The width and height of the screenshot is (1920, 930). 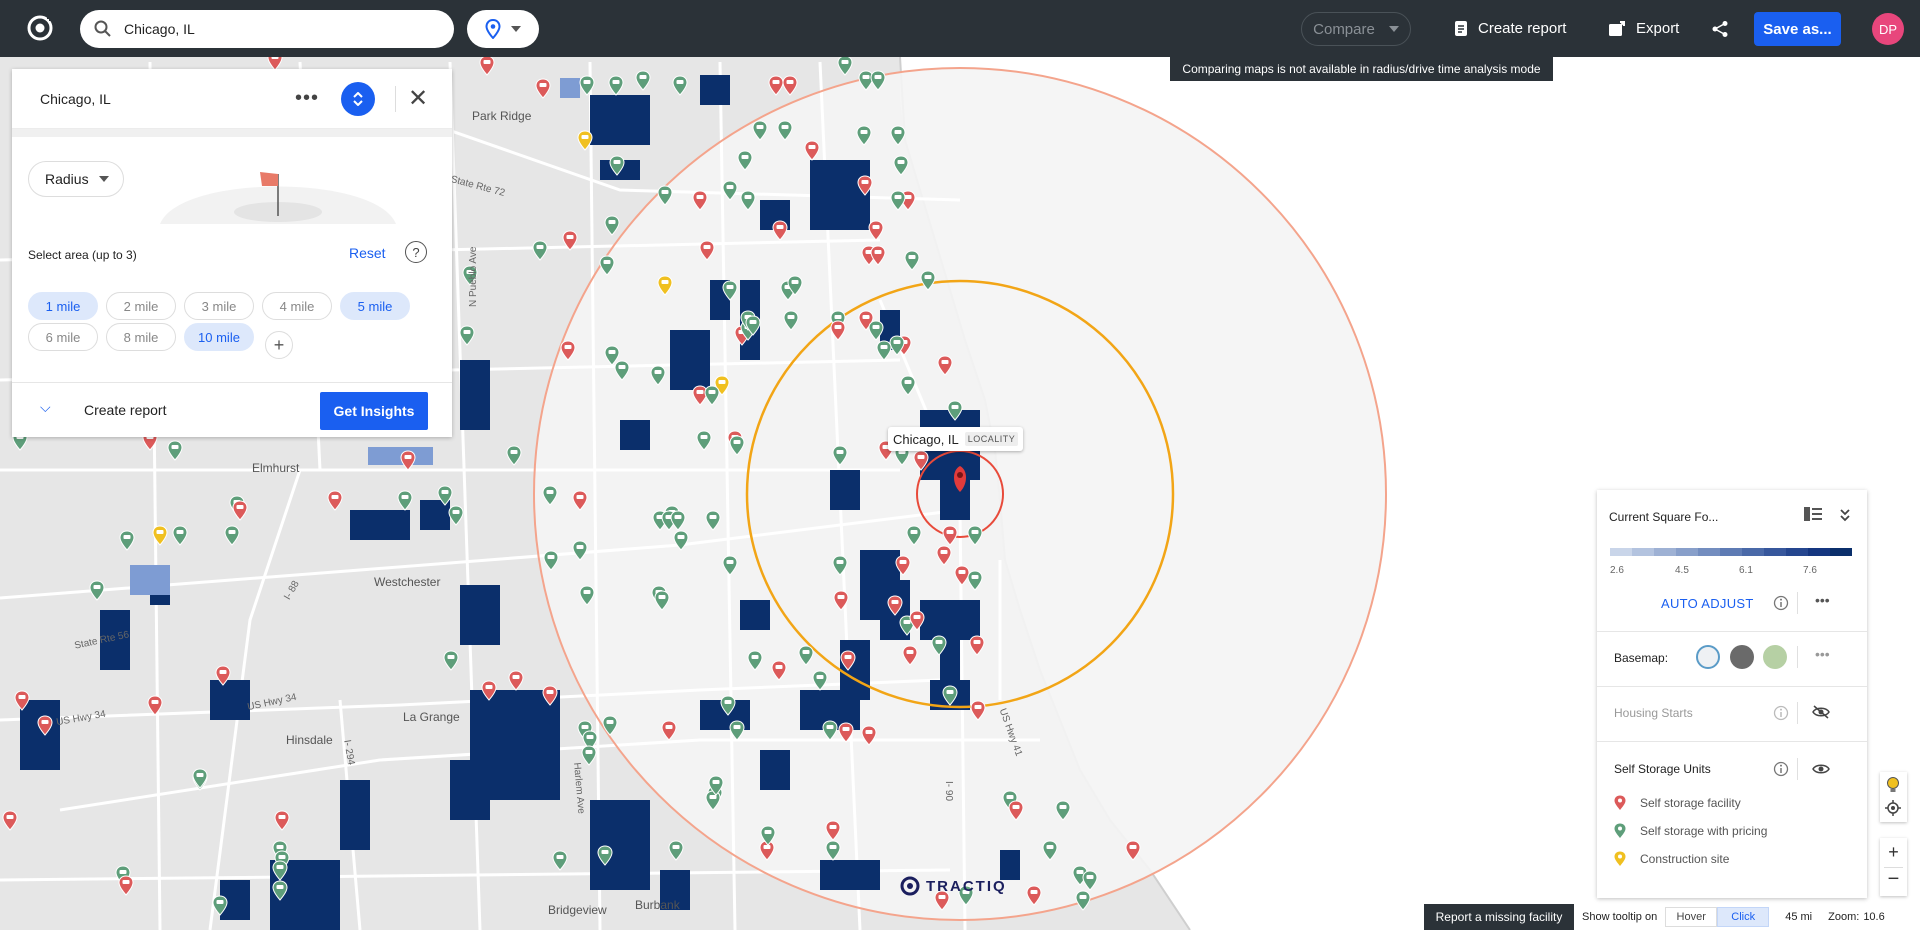 What do you see at coordinates (1821, 712) in the screenshot?
I see `eye-off-icon` at bounding box center [1821, 712].